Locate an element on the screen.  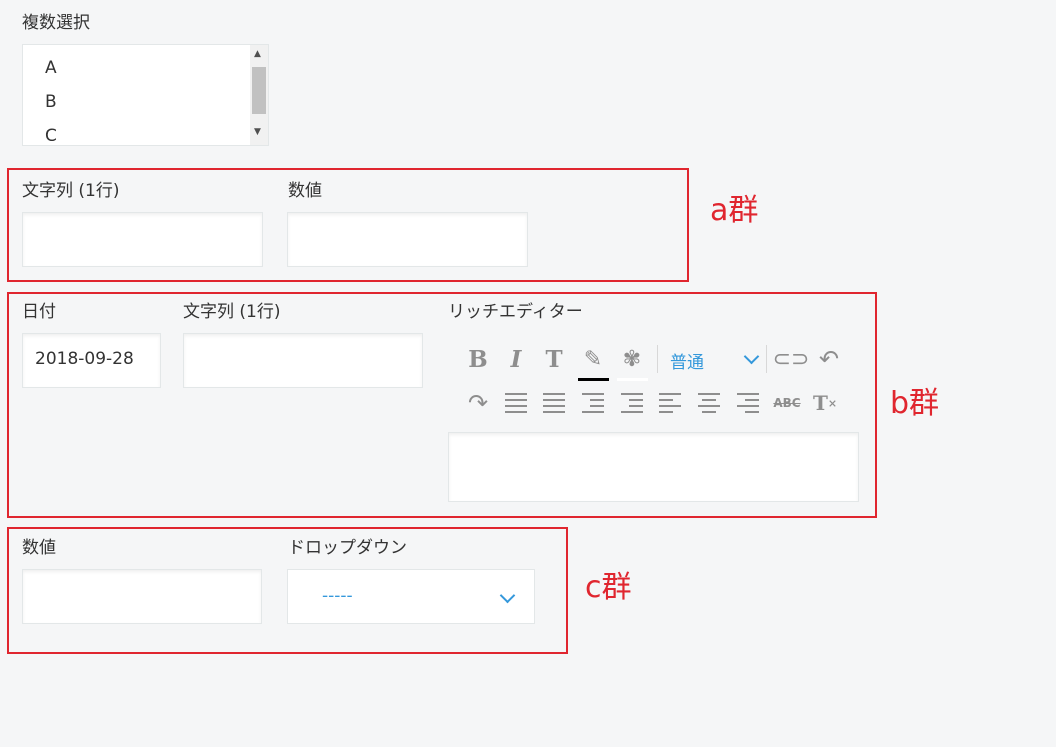
remove-format-icon: T × is located at coordinates (825, 403).